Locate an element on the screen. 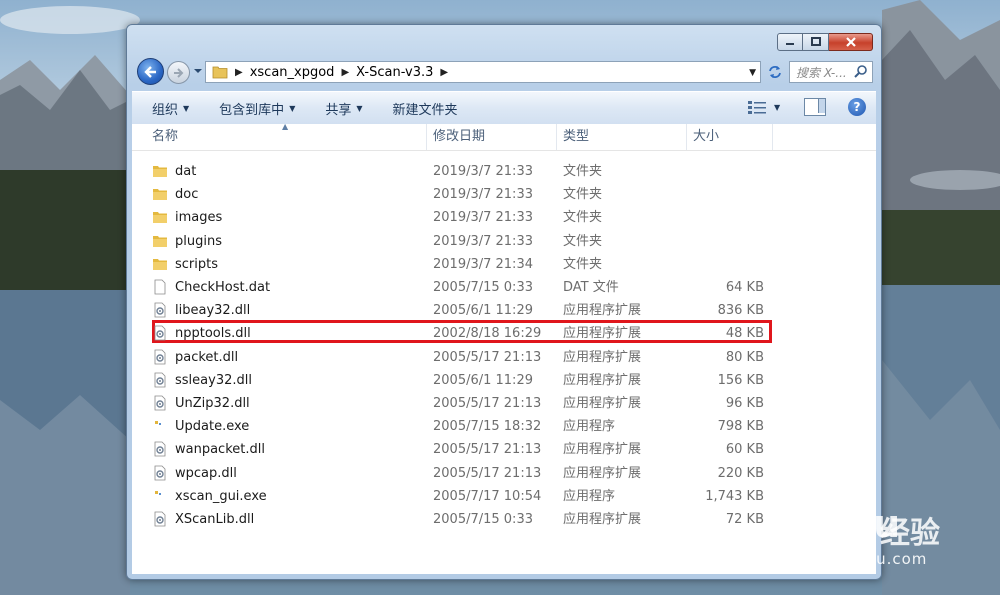  minimize-icon is located at coordinates (790, 44).